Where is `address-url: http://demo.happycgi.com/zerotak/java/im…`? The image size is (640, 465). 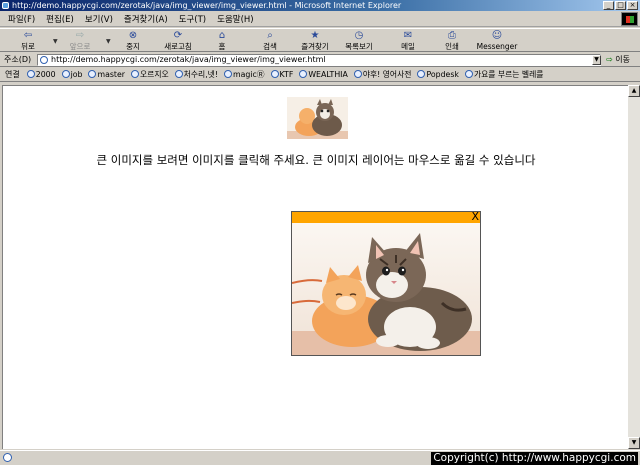 address-url: http://demo.happycgi.com/zerotak/java/im… is located at coordinates (188, 59).